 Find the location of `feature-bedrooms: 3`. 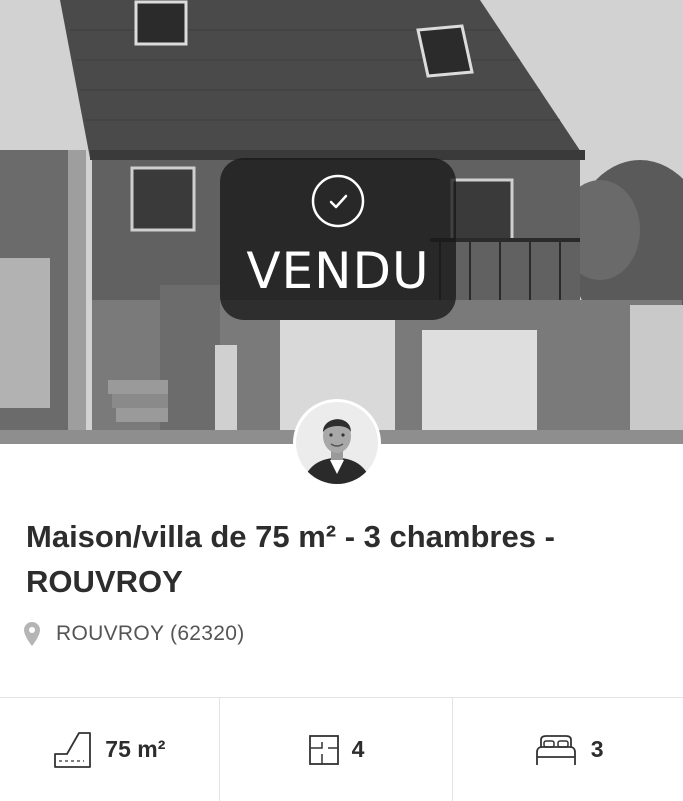

feature-bedrooms: 3 is located at coordinates (567, 749).